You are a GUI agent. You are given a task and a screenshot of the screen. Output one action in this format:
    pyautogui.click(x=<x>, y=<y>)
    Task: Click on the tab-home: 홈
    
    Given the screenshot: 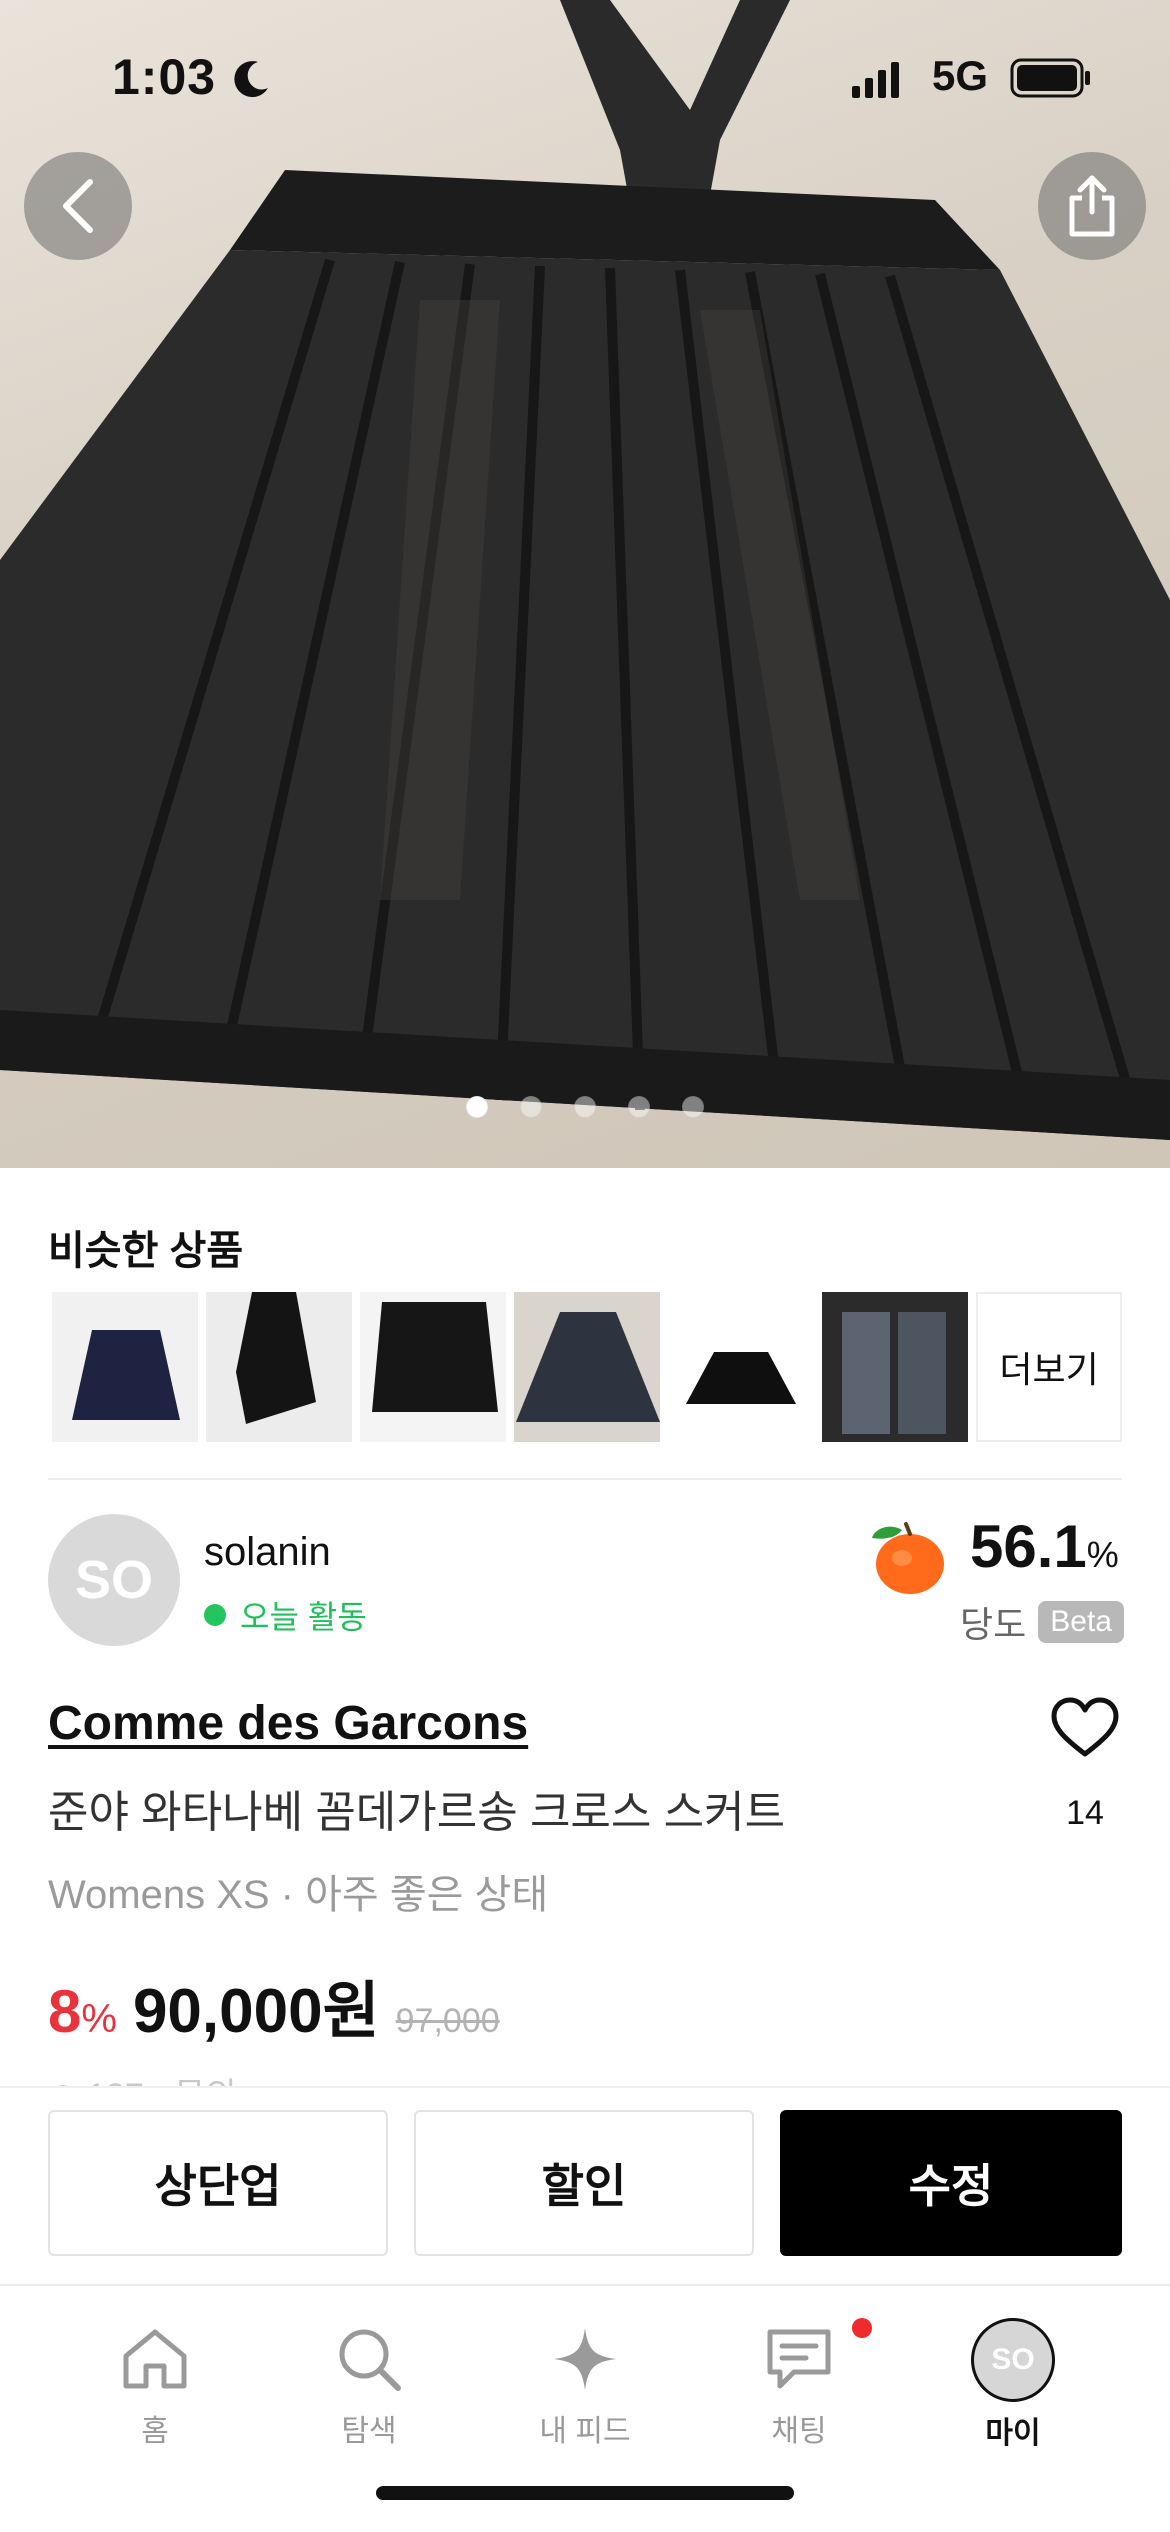 What is the action you would take?
    pyautogui.click(x=155, y=2396)
    